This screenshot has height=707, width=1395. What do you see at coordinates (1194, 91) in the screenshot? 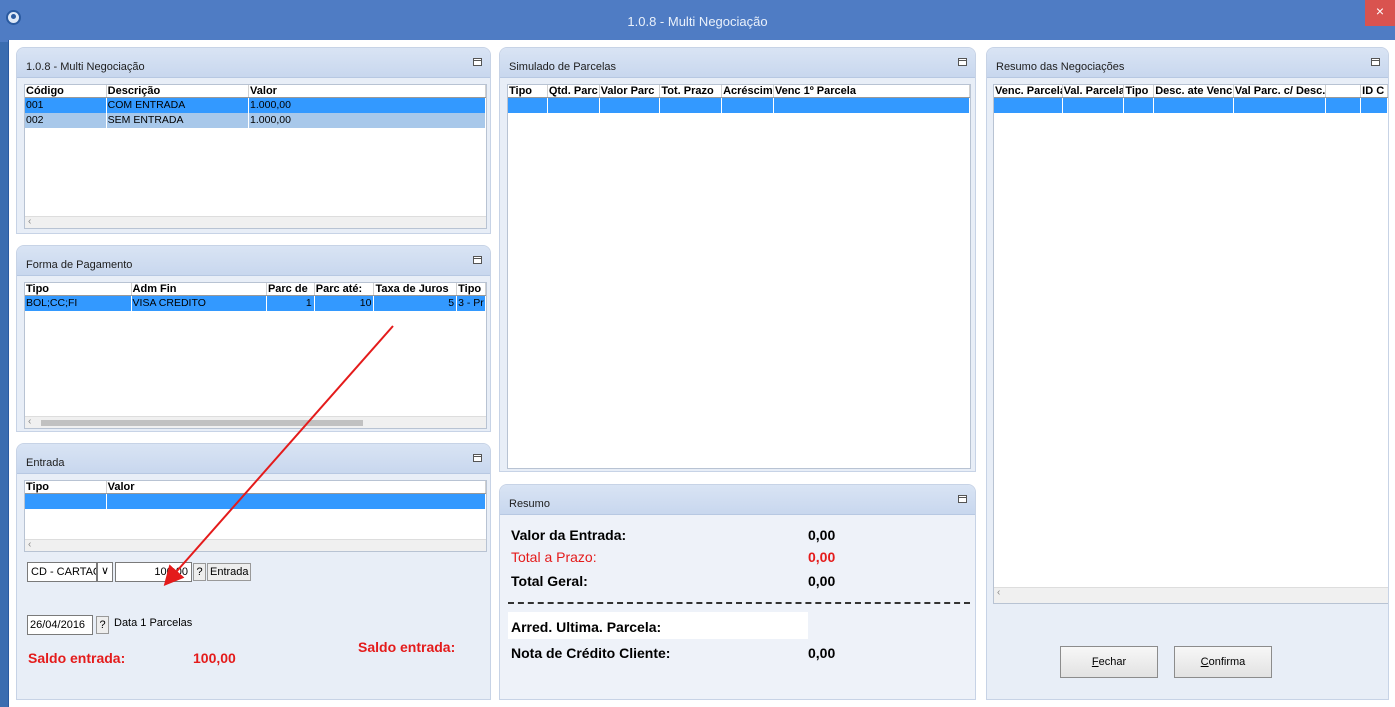
I see `col-desc-venc: Desc. ate Venc` at bounding box center [1194, 91].